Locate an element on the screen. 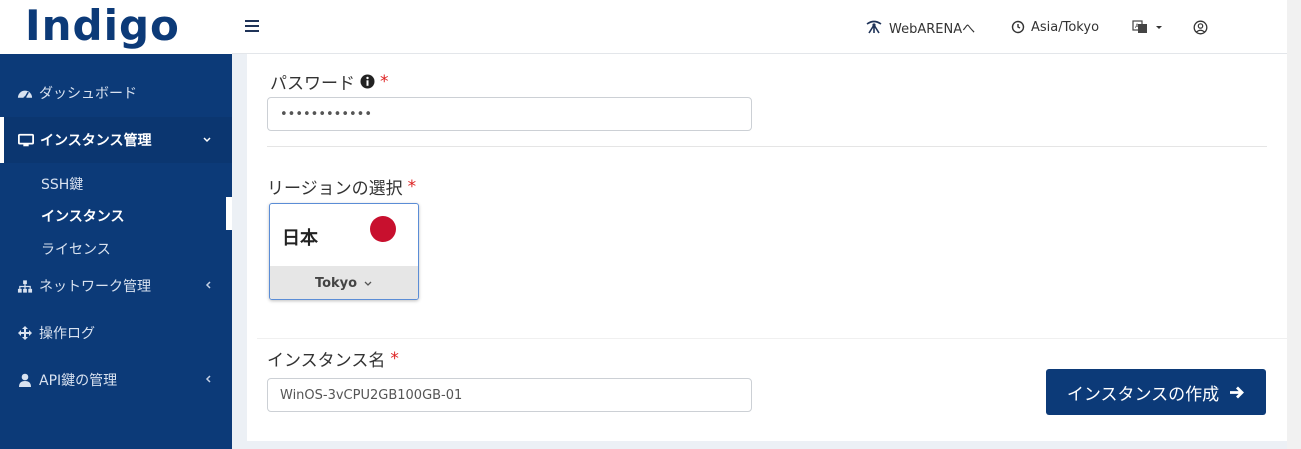 This screenshot has height=449, width=1301. logo-text: Indigo is located at coordinates (102, 25).